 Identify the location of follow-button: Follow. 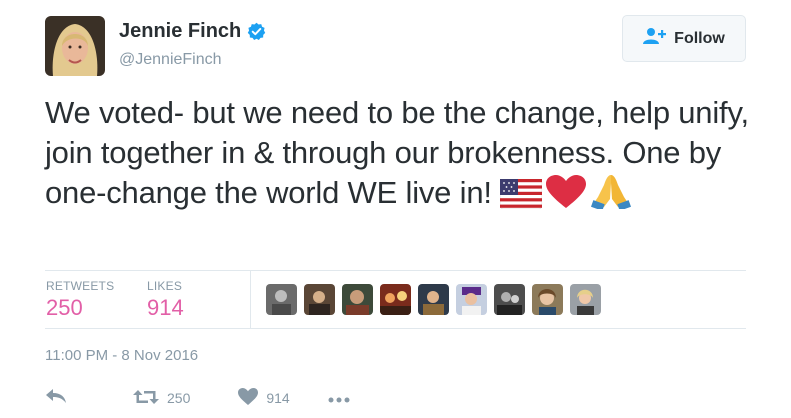
(684, 38).